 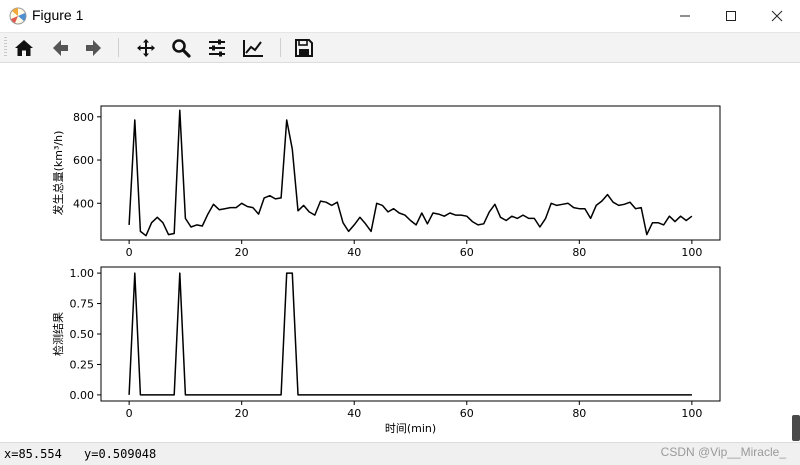 I want to click on window-title: Figure 1, so click(x=58, y=15).